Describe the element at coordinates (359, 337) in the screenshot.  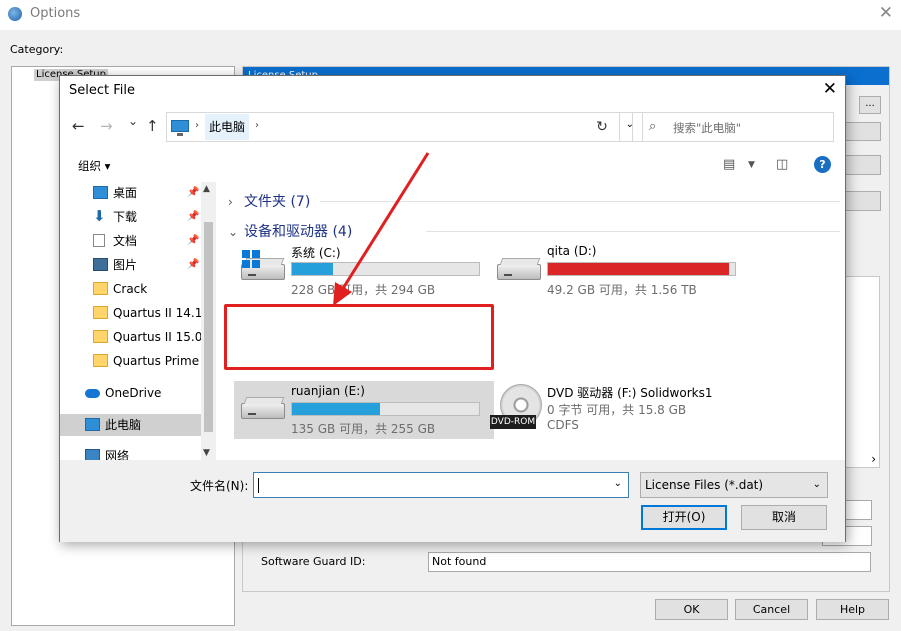
I see `annotation-highlight-box` at that location.